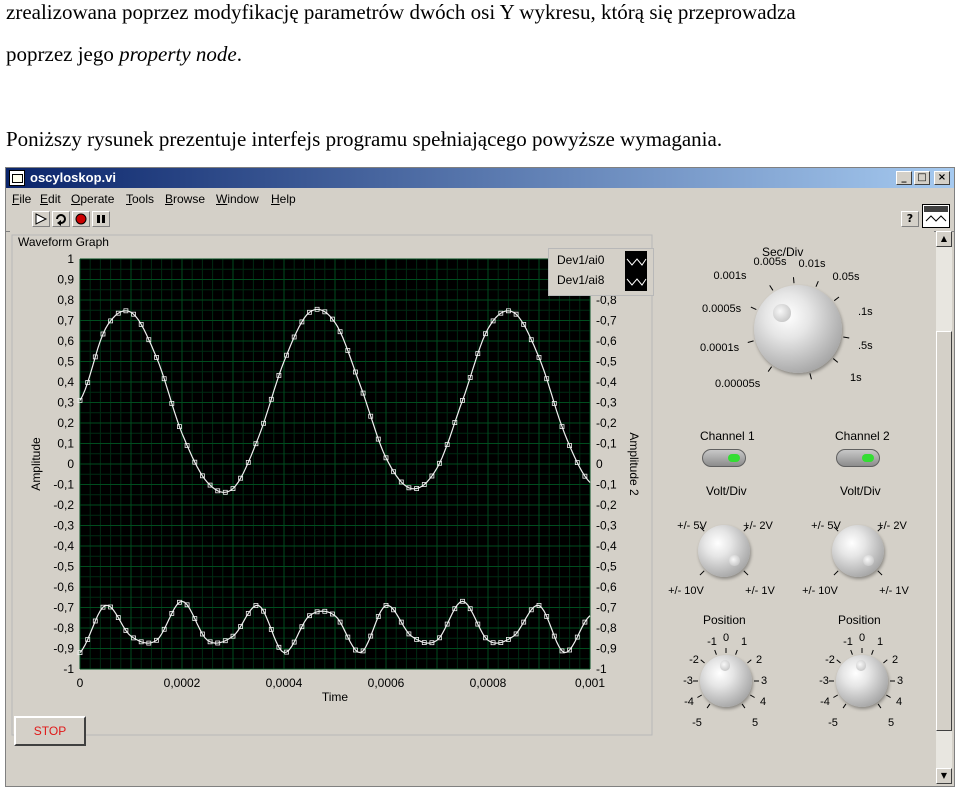 Image resolution: width=960 pixels, height=794 pixels. Describe the element at coordinates (239, 54) in the screenshot. I see `doc-line-2-suffix: .` at that location.